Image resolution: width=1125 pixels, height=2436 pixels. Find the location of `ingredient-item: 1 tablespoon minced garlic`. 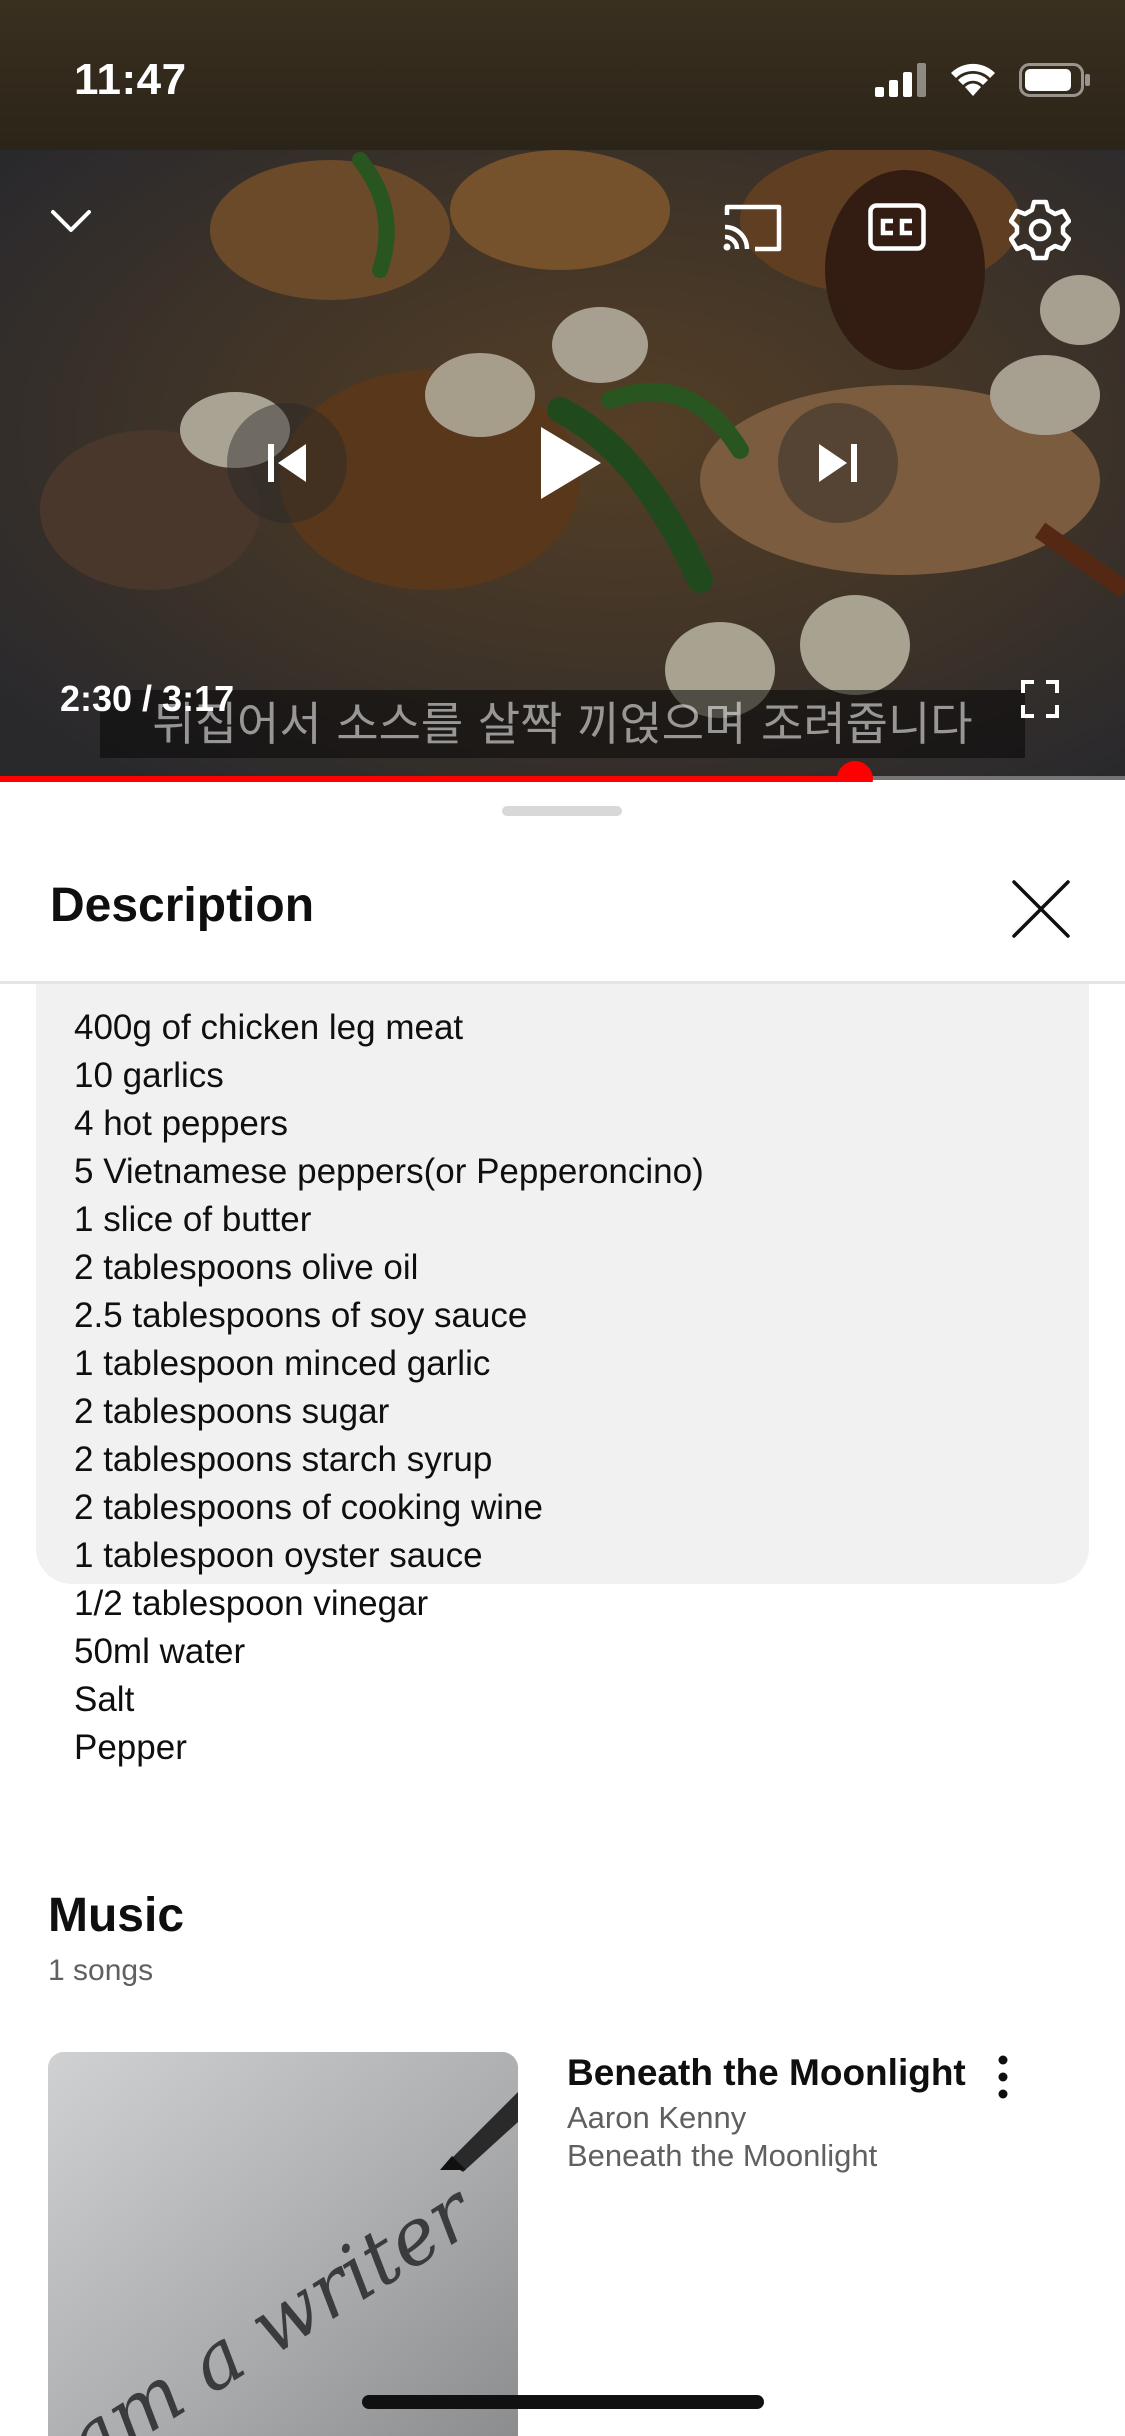

ingredient-item: 1 tablespoon minced garlic is located at coordinates (282, 1363).